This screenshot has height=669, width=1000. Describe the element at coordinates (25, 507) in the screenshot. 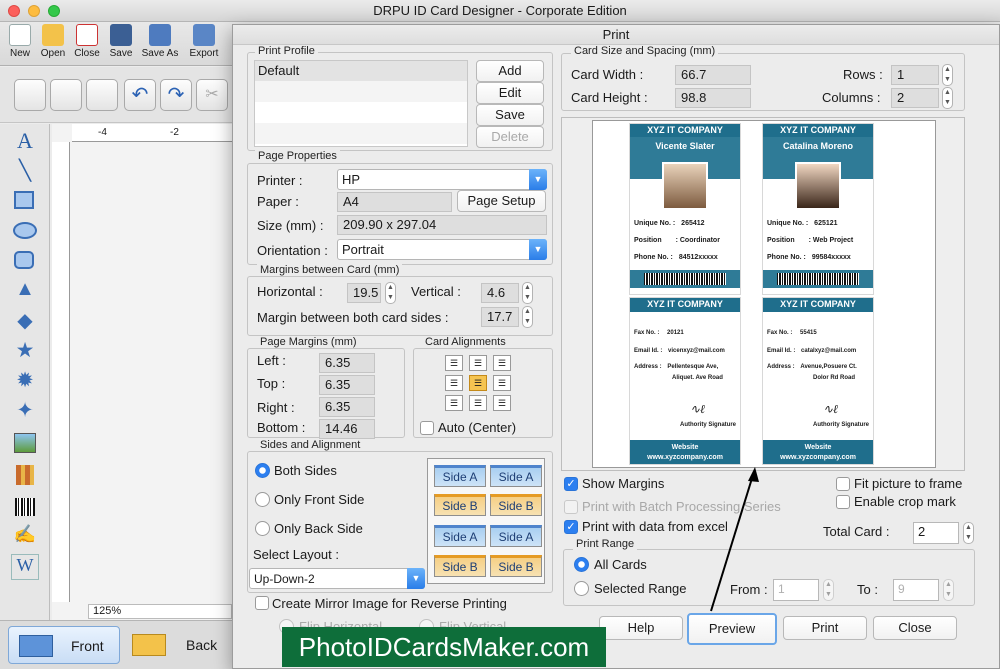

I see `barcode-tool-icon` at that location.